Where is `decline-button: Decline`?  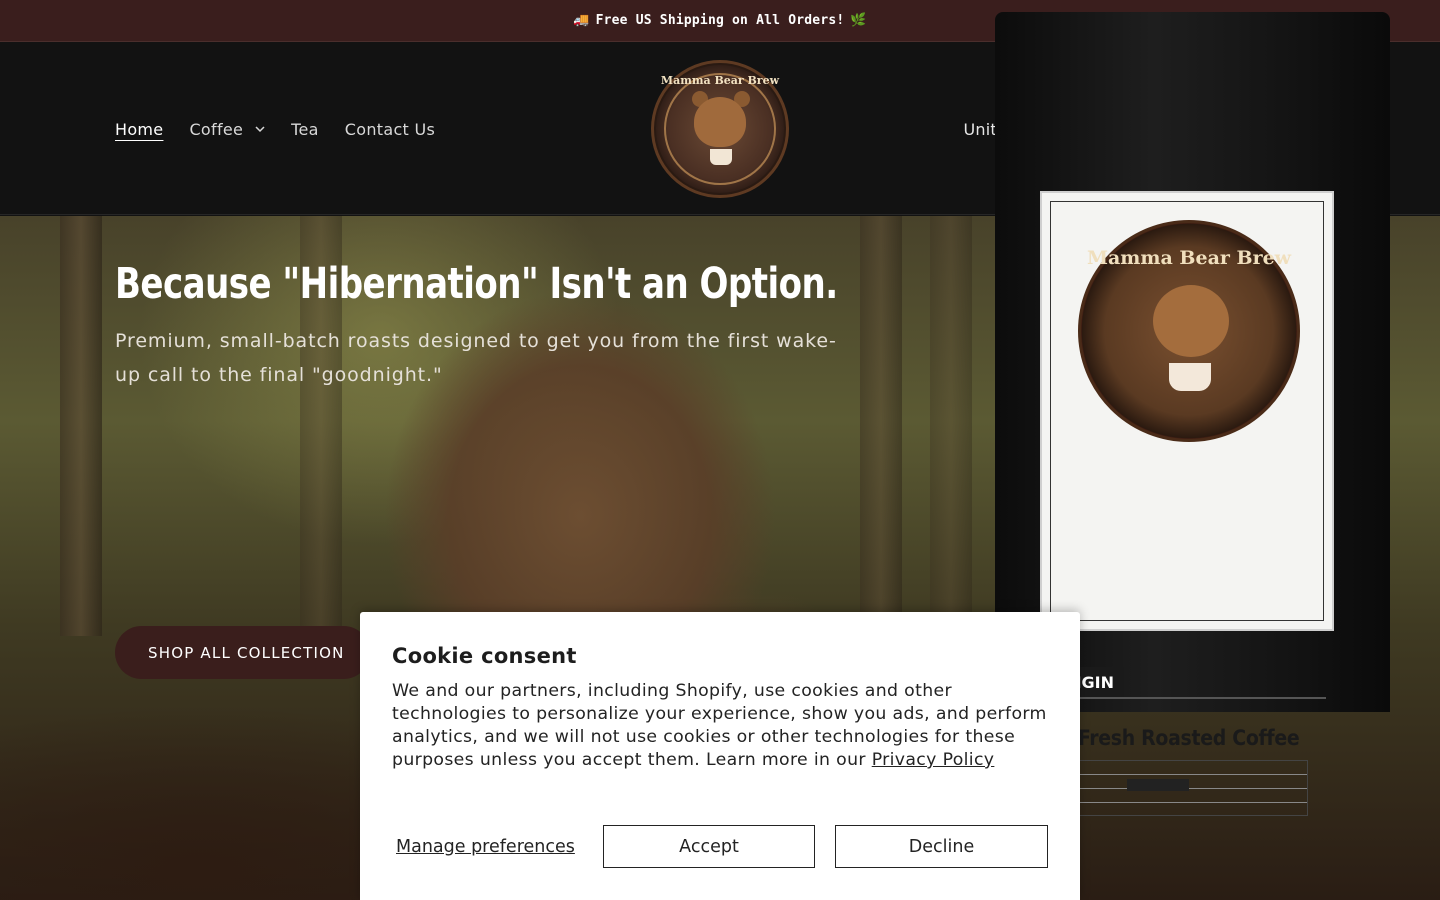 decline-button: Decline is located at coordinates (941, 846).